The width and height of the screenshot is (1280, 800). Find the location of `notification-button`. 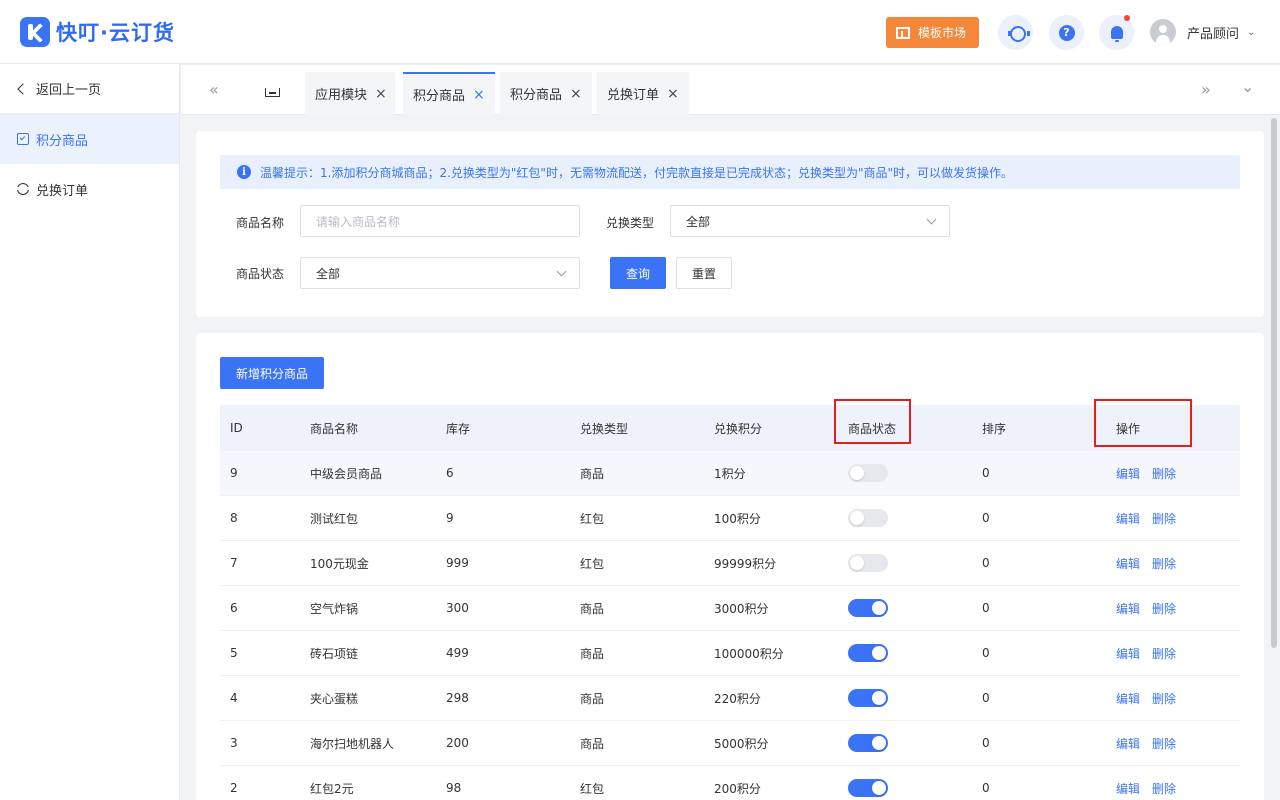

notification-button is located at coordinates (1116, 32).